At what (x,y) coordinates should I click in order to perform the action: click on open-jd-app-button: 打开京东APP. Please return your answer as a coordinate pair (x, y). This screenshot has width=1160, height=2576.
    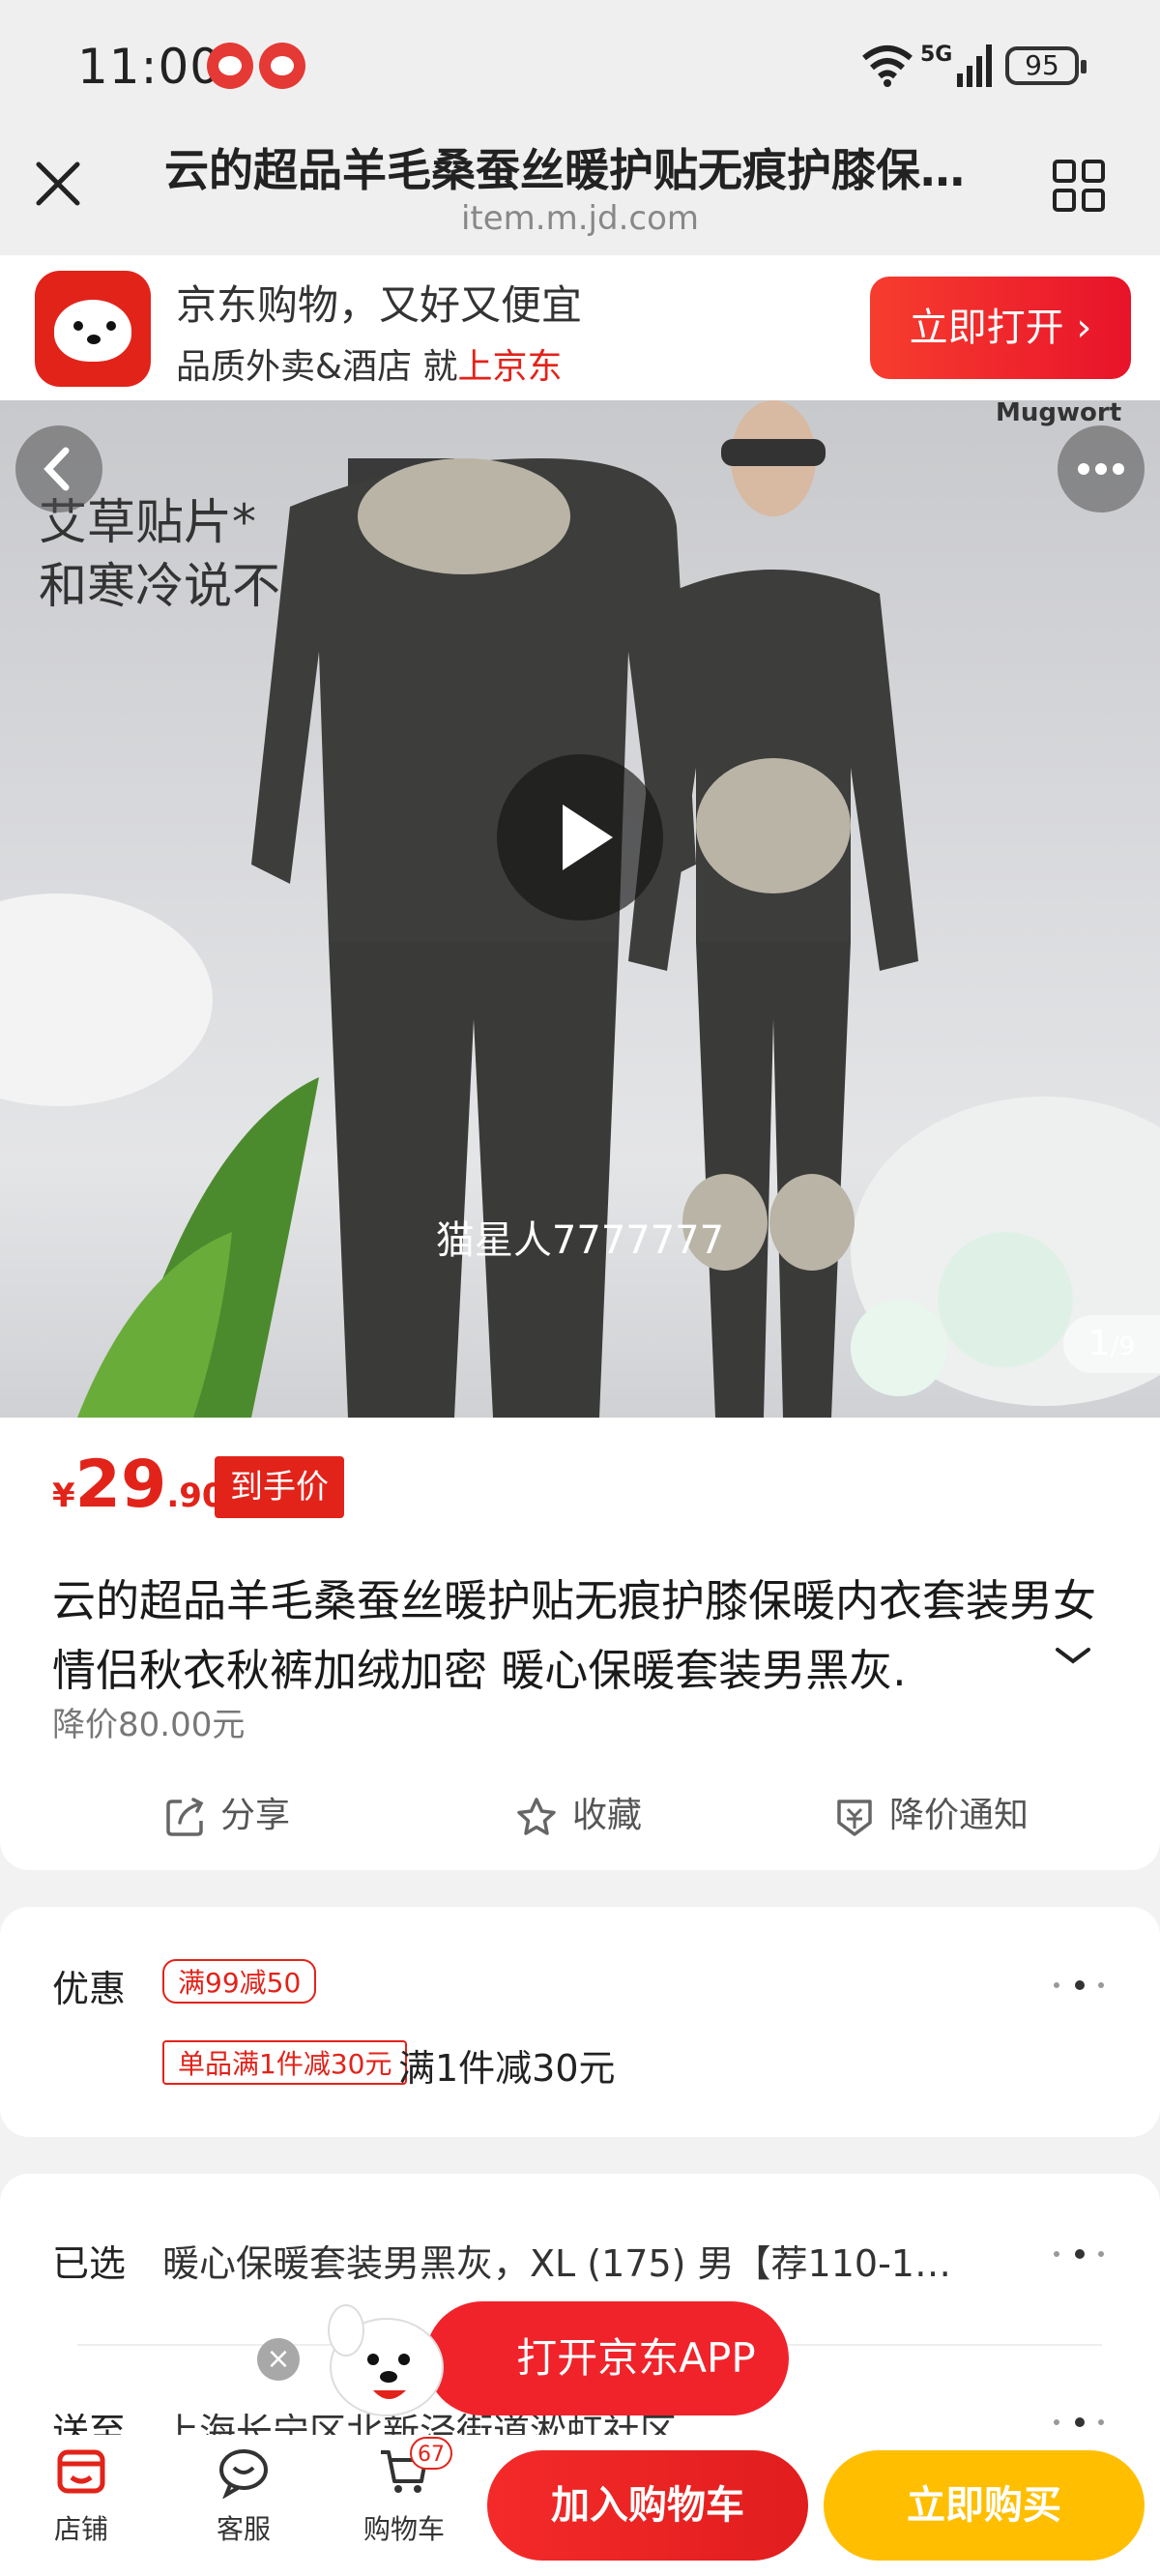
    Looking at the image, I should click on (607, 2358).